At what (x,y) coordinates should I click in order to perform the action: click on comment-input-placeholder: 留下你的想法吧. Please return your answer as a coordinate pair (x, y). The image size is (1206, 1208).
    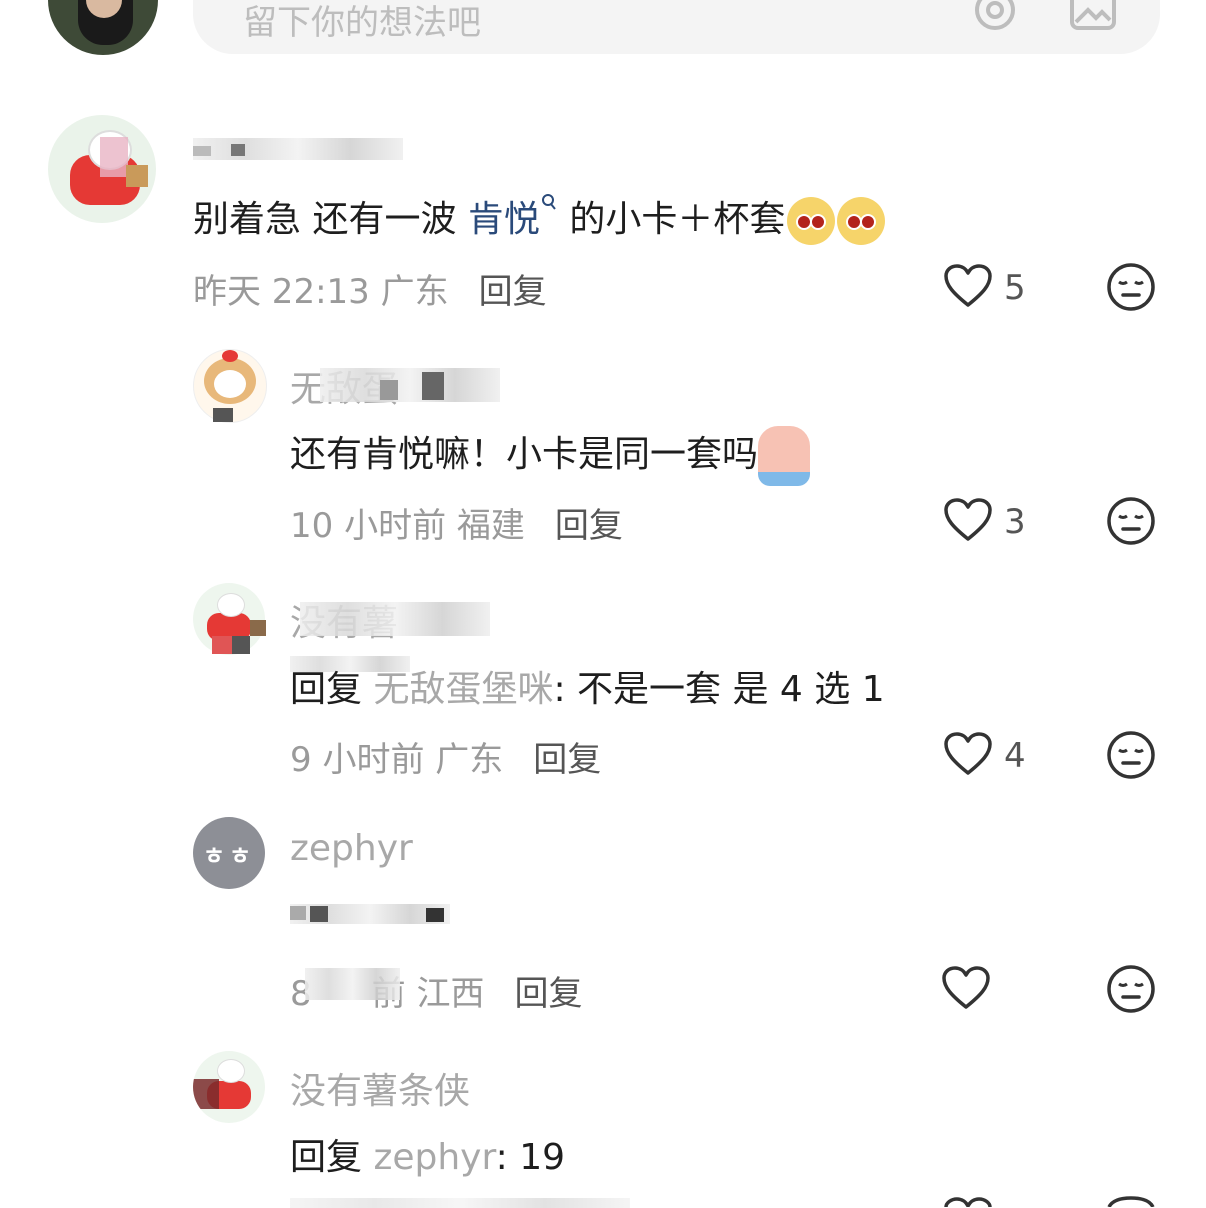
    Looking at the image, I should click on (362, 23).